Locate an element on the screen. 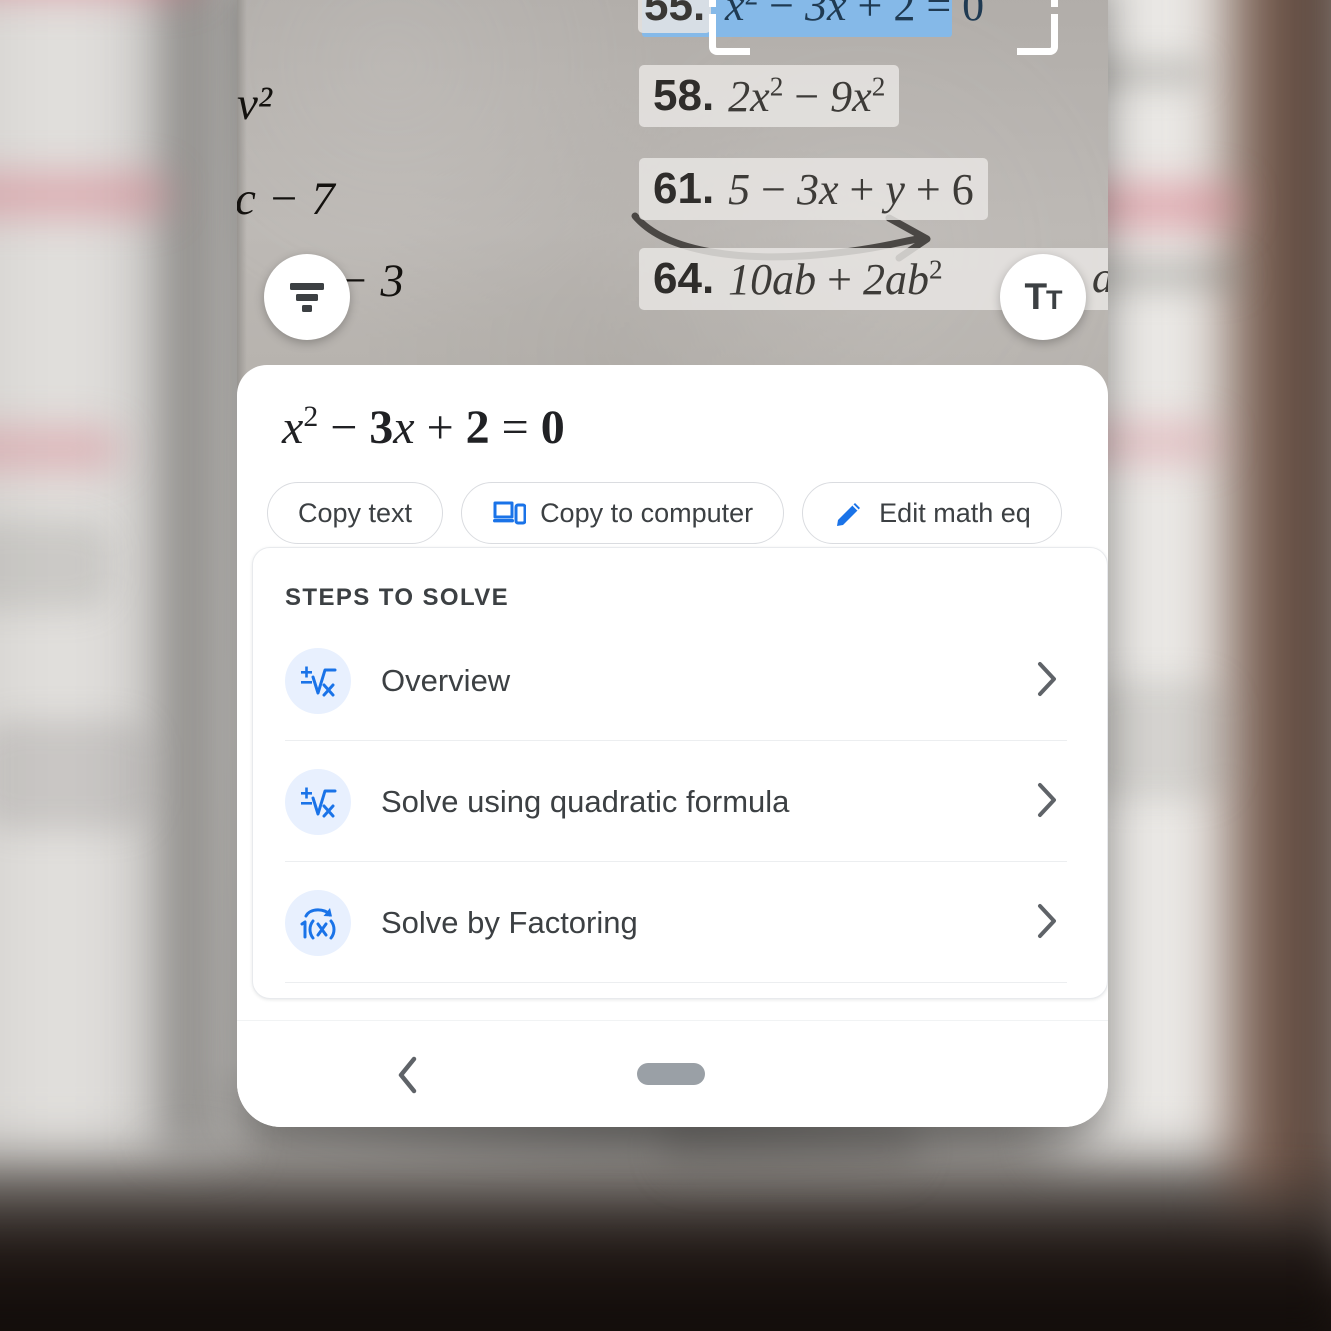  copy-to-computer-label: Copy to computer is located at coordinates (647, 512).